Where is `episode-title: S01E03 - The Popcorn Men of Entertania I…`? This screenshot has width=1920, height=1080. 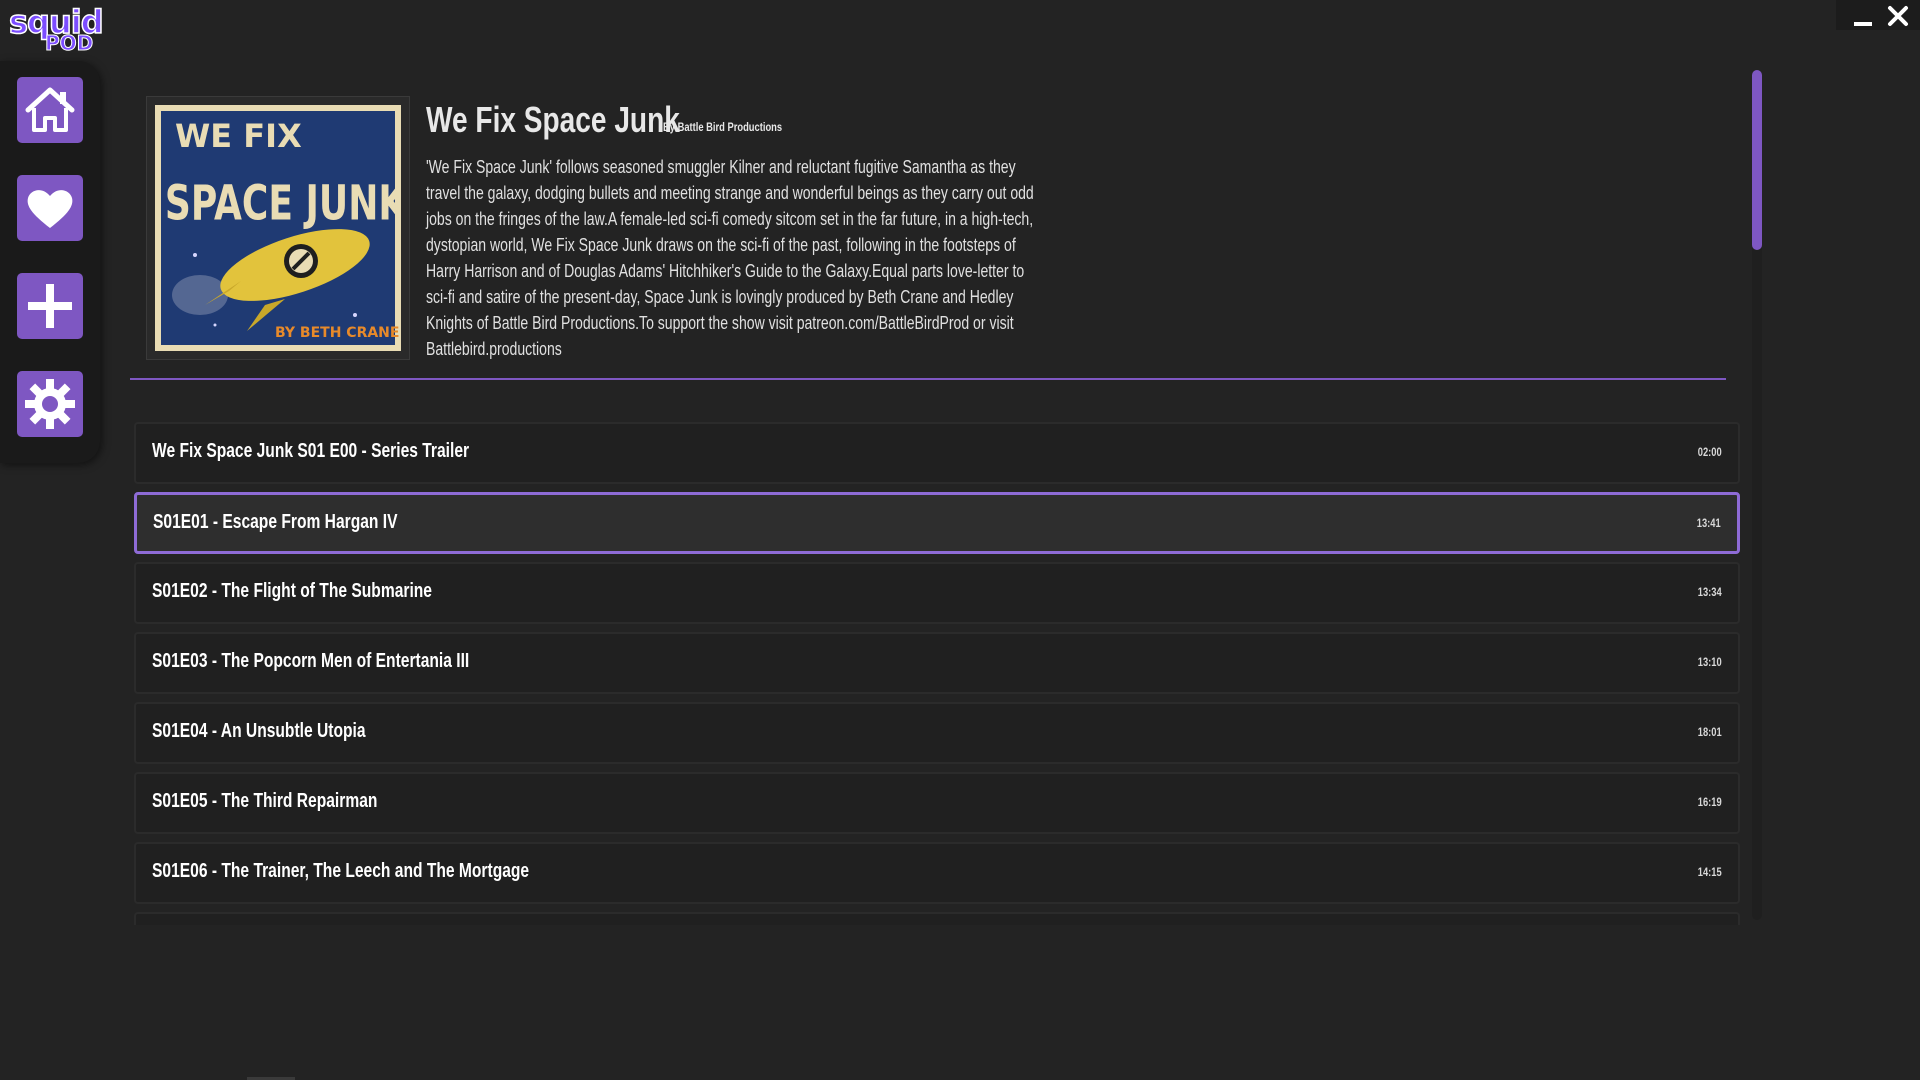 episode-title: S01E03 - The Popcorn Men of Entertania I… is located at coordinates (311, 661).